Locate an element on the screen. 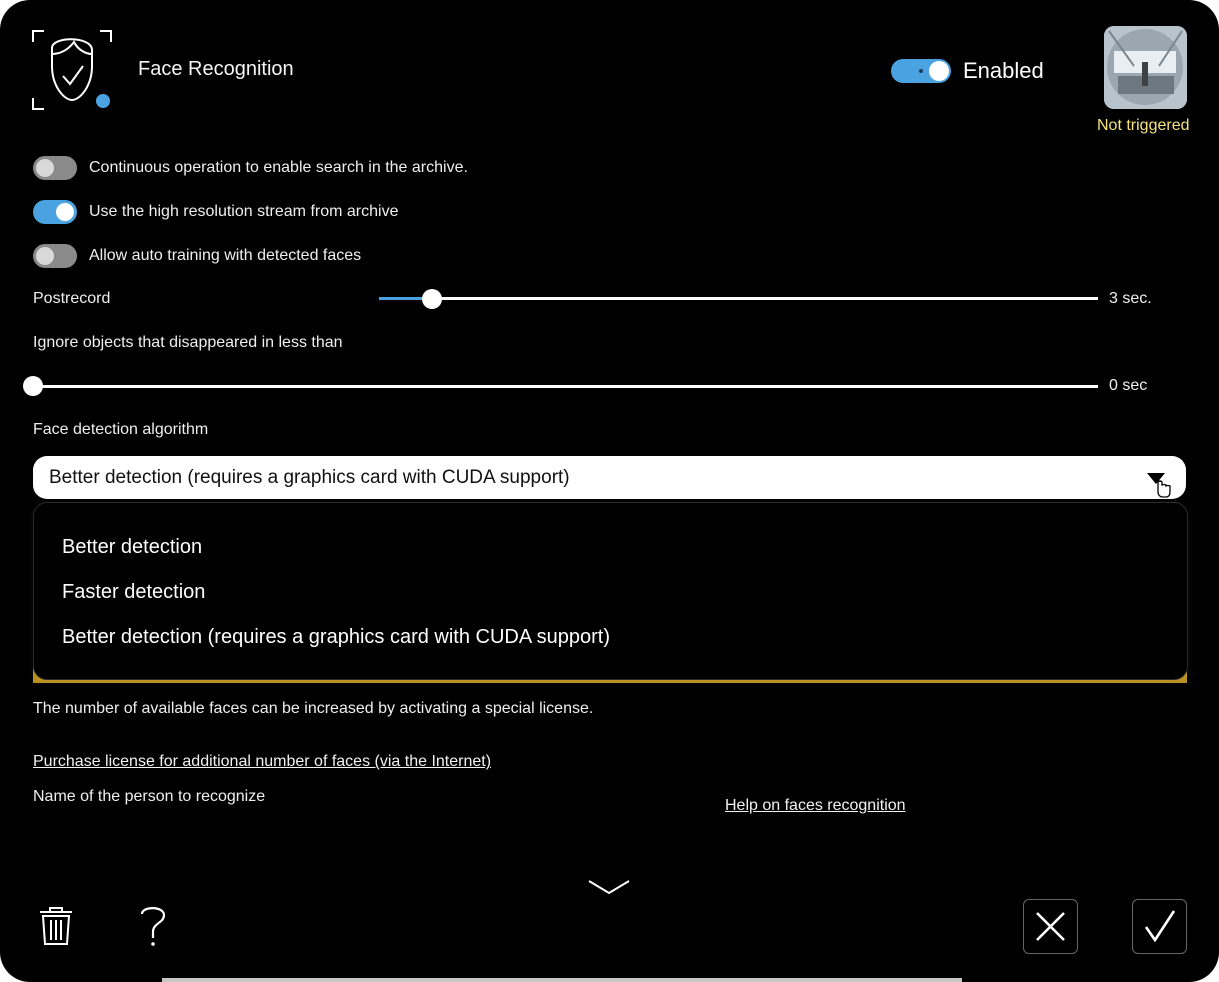 Image resolution: width=1219 pixels, height=982 pixels. dropdown-arrow-icon is located at coordinates (1160, 485).